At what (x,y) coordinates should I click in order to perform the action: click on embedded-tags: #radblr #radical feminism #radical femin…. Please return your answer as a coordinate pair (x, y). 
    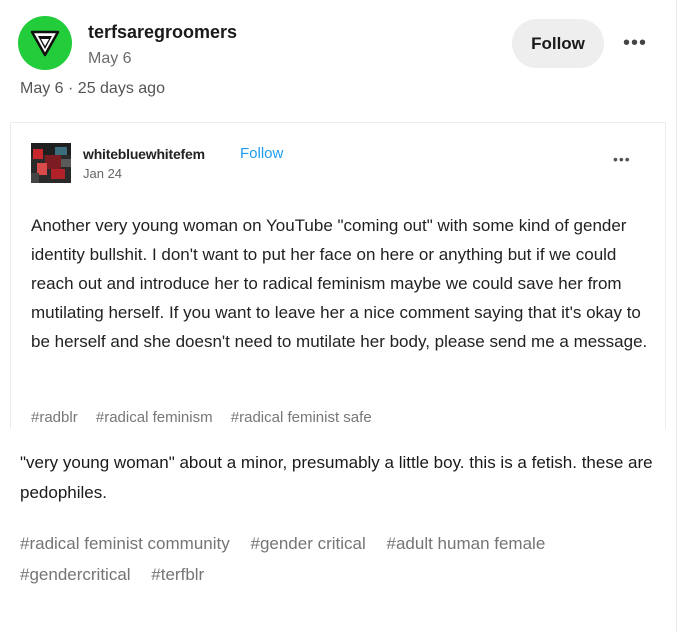
    Looking at the image, I should click on (208, 417).